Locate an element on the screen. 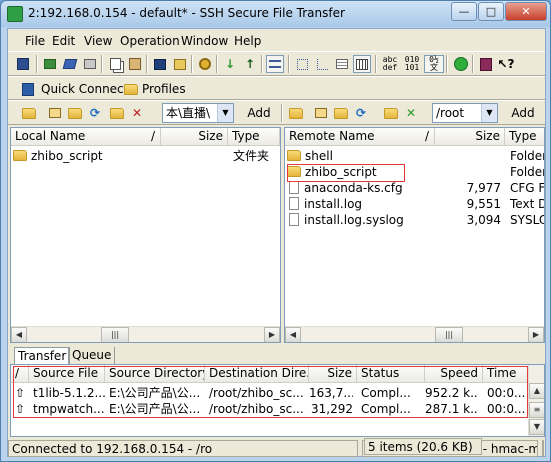  close-button: ✕ is located at coordinates (526, 11).